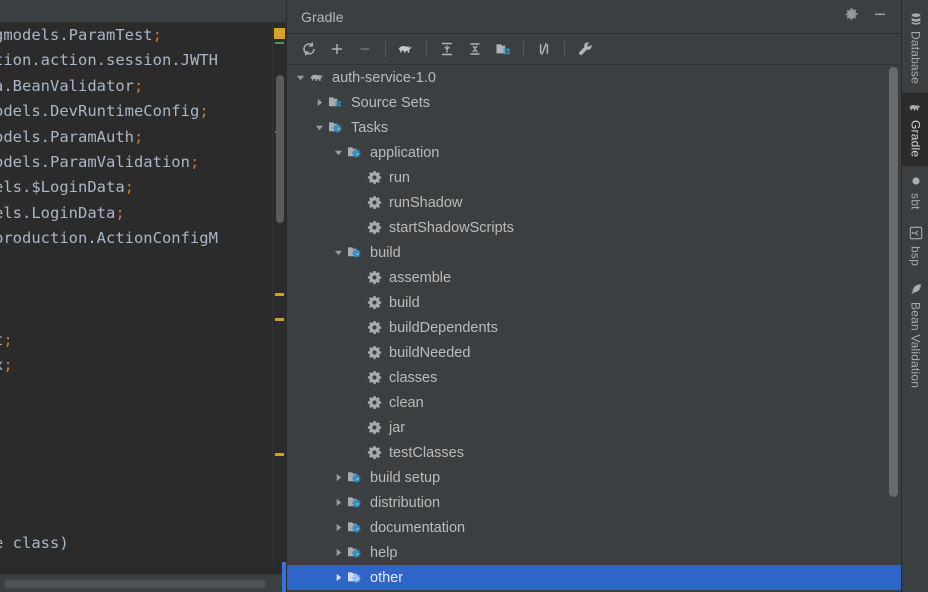 The width and height of the screenshot is (928, 592). What do you see at coordinates (851, 17) in the screenshot?
I see `settings-gear-icon` at bounding box center [851, 17].